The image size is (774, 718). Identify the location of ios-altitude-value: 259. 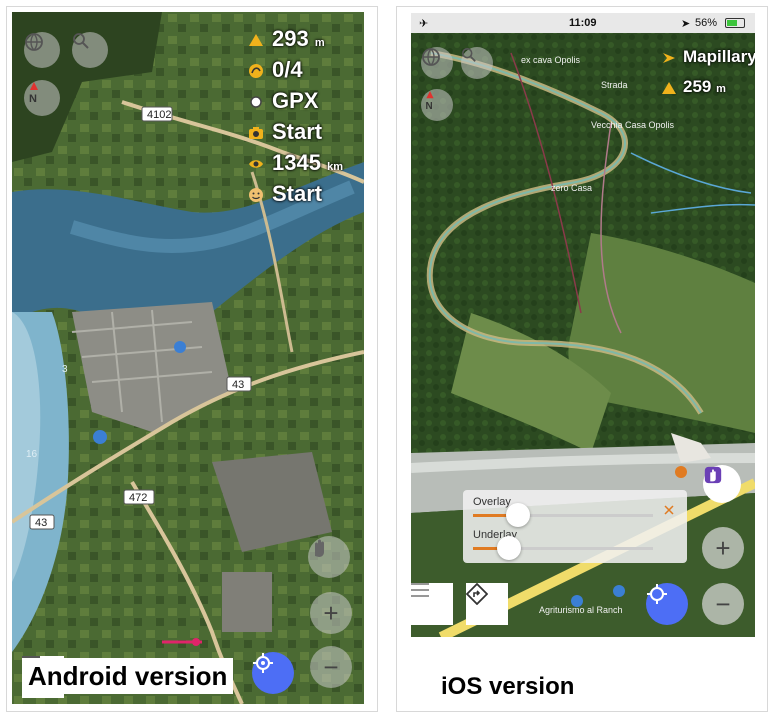
(697, 86).